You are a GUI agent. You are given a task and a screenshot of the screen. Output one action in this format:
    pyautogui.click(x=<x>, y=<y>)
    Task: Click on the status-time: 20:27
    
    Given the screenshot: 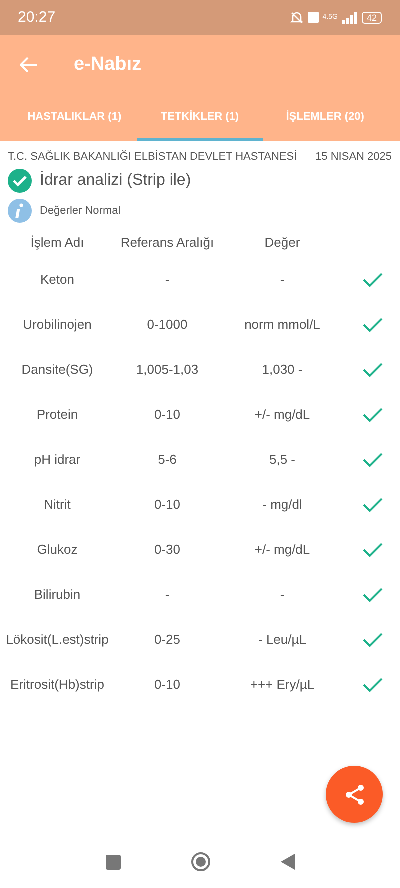 What is the action you would take?
    pyautogui.click(x=37, y=17)
    